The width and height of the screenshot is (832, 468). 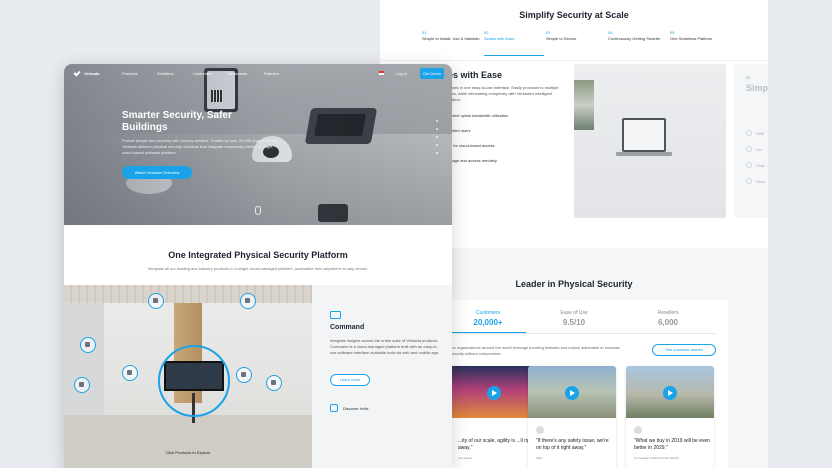 What do you see at coordinates (574, 15) in the screenshot?
I see `back-page-title: Simplify Security at Scale` at bounding box center [574, 15].